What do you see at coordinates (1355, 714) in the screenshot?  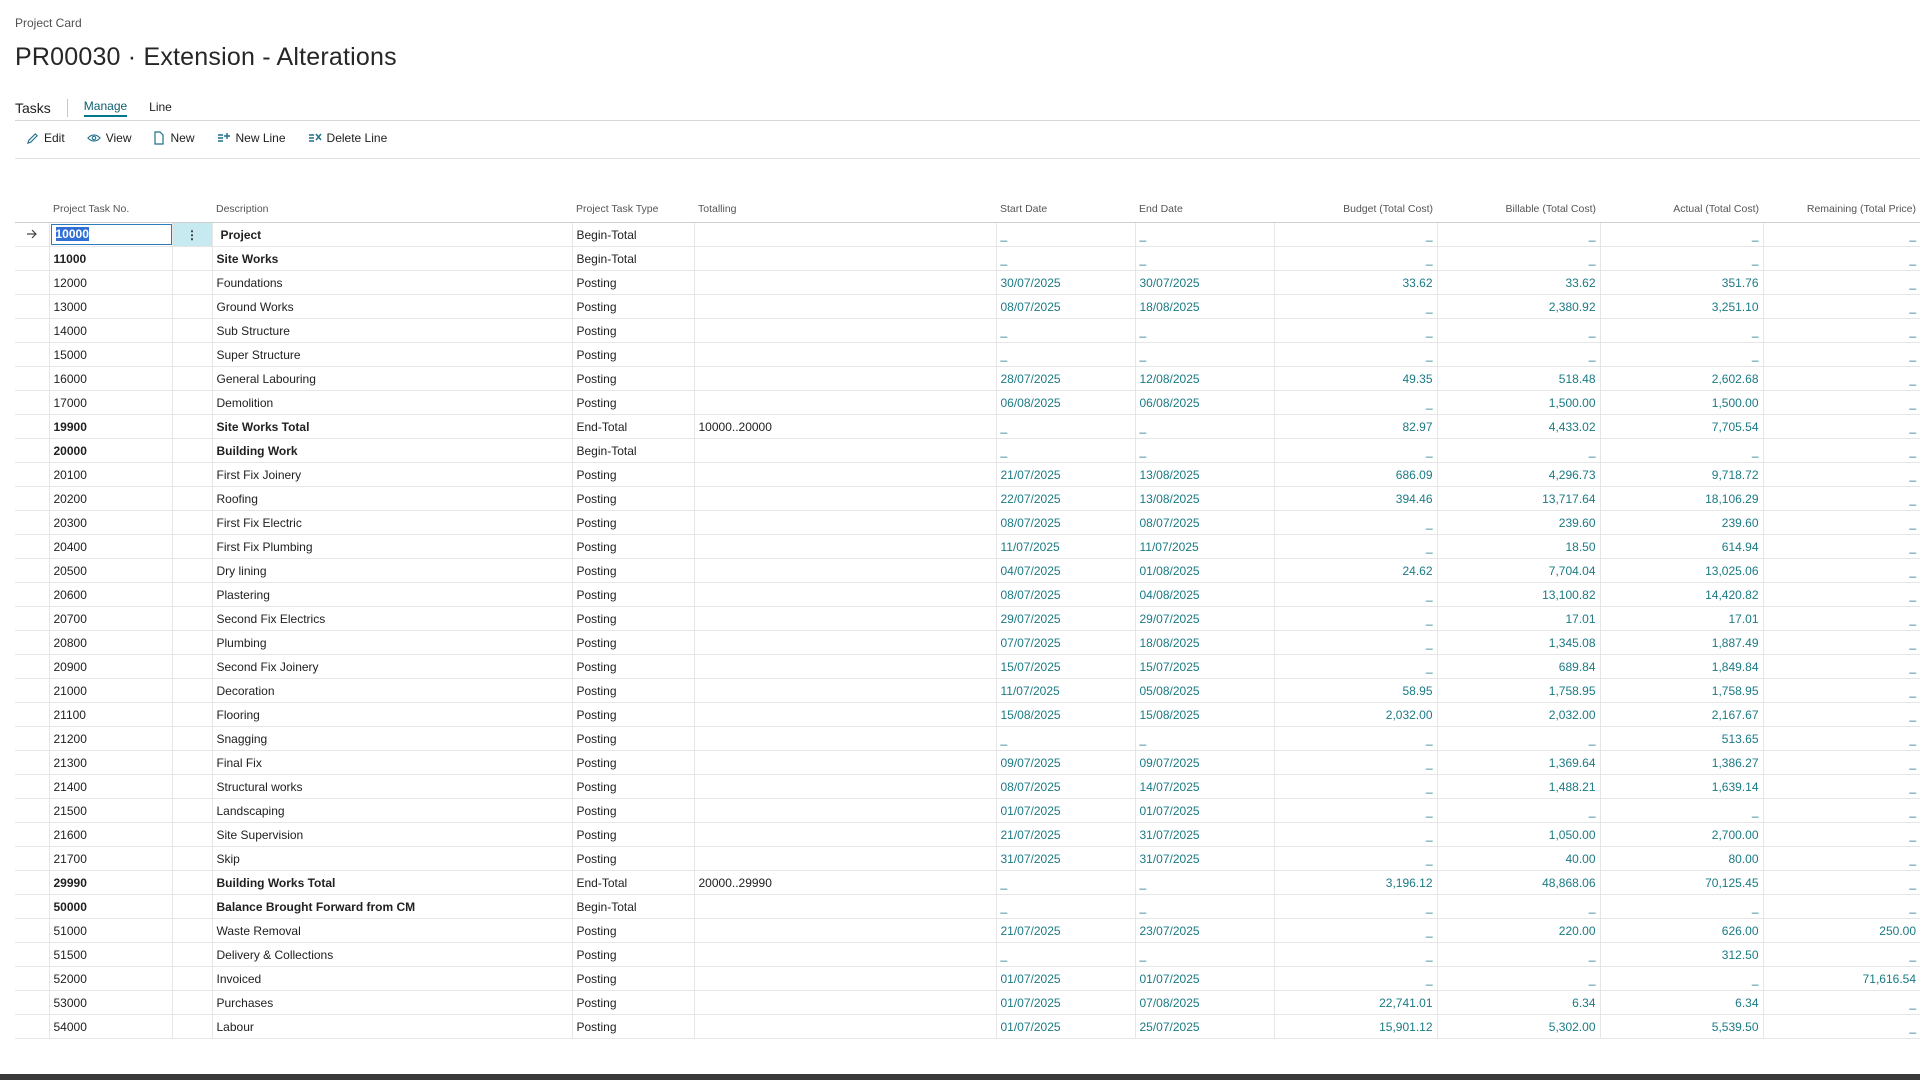 I see `budget-cell: 2,032.00` at bounding box center [1355, 714].